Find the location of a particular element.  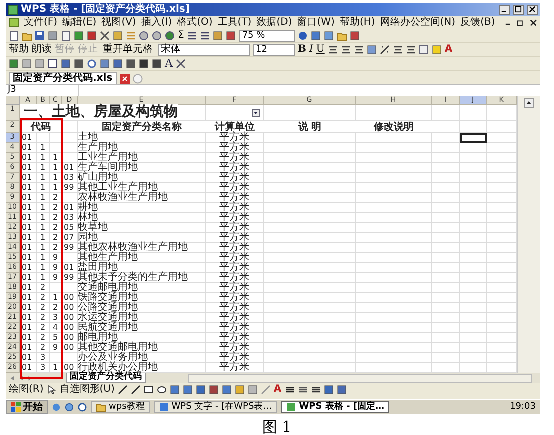

menu-item: 格式(O) is located at coordinates (195, 22).